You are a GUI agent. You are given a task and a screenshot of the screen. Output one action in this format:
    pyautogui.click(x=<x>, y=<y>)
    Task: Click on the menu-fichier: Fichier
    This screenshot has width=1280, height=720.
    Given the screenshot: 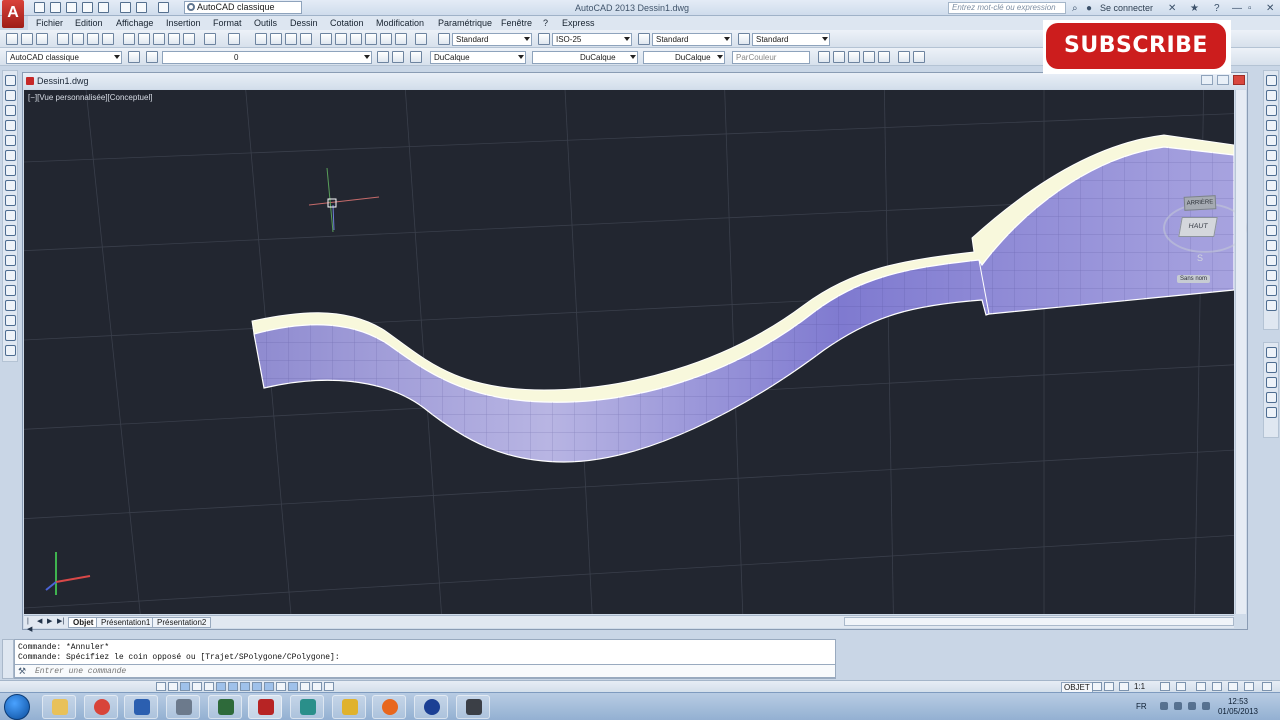 What is the action you would take?
    pyautogui.click(x=49, y=23)
    